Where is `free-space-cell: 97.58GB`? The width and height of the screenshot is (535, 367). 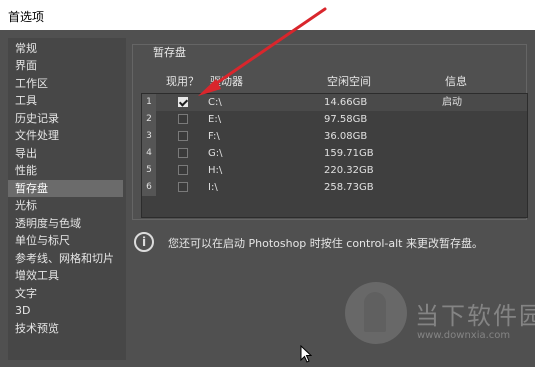
free-space-cell: 97.58GB is located at coordinates (346, 119).